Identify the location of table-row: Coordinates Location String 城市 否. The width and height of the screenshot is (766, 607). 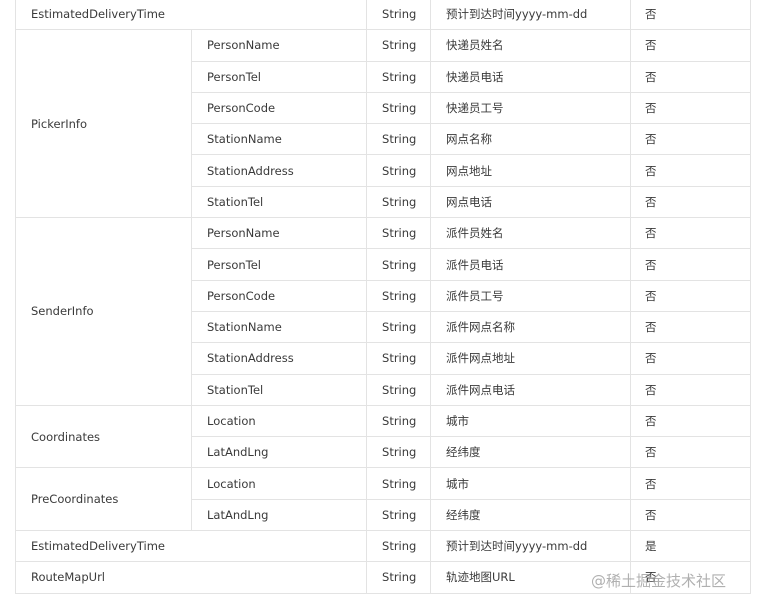
(383, 436).